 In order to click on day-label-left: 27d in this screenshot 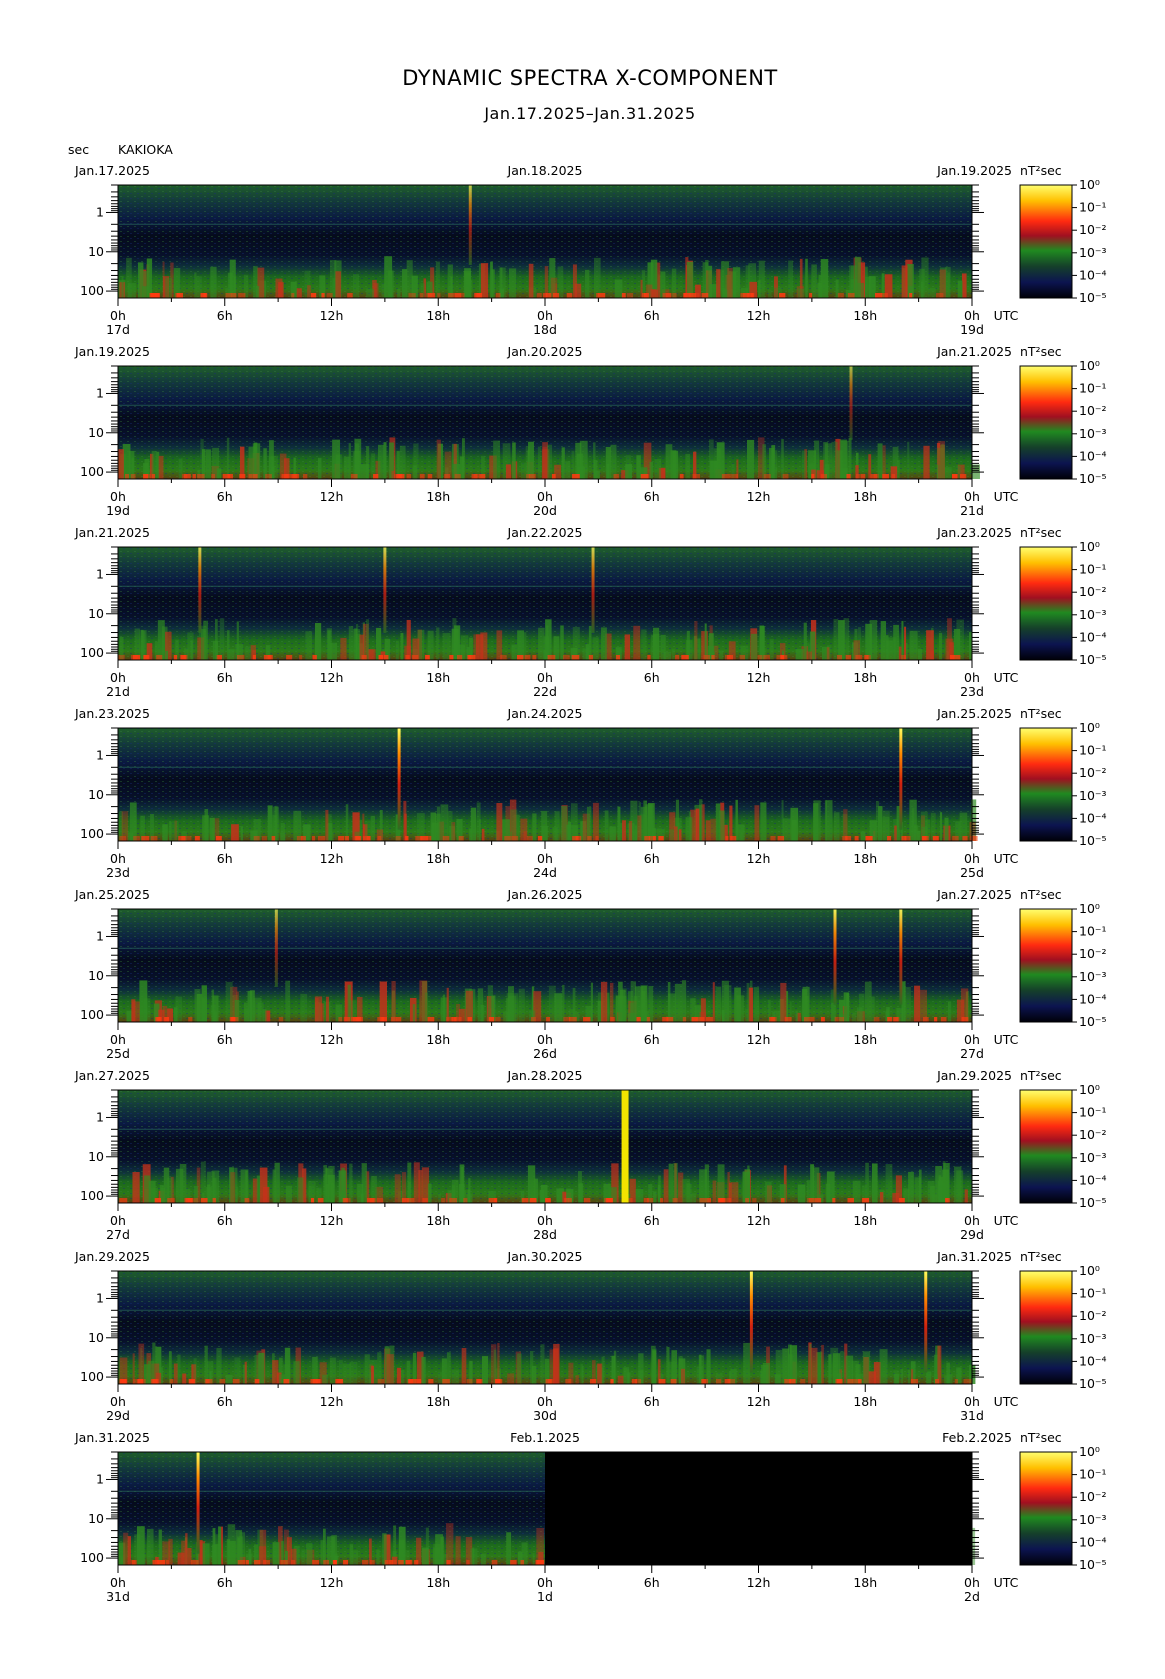, I will do `click(118, 1234)`.